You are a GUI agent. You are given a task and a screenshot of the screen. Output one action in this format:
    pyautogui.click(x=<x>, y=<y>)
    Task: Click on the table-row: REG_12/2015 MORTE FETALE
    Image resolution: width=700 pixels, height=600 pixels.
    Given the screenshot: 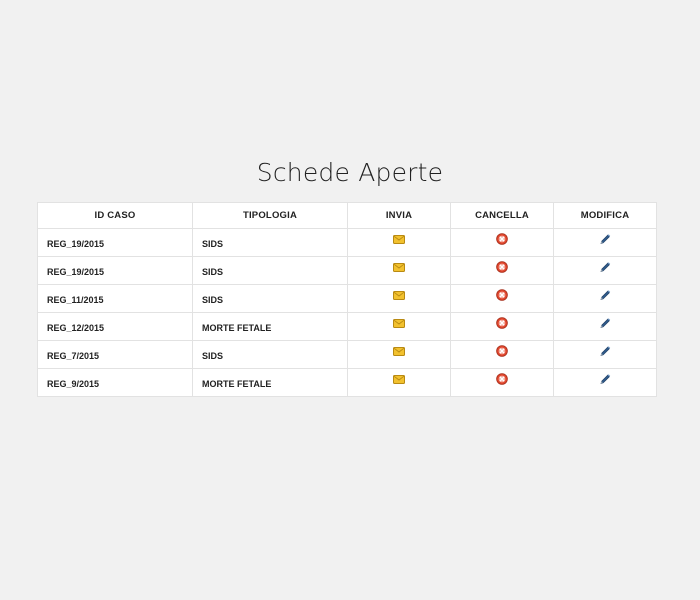 What is the action you would take?
    pyautogui.click(x=347, y=326)
    